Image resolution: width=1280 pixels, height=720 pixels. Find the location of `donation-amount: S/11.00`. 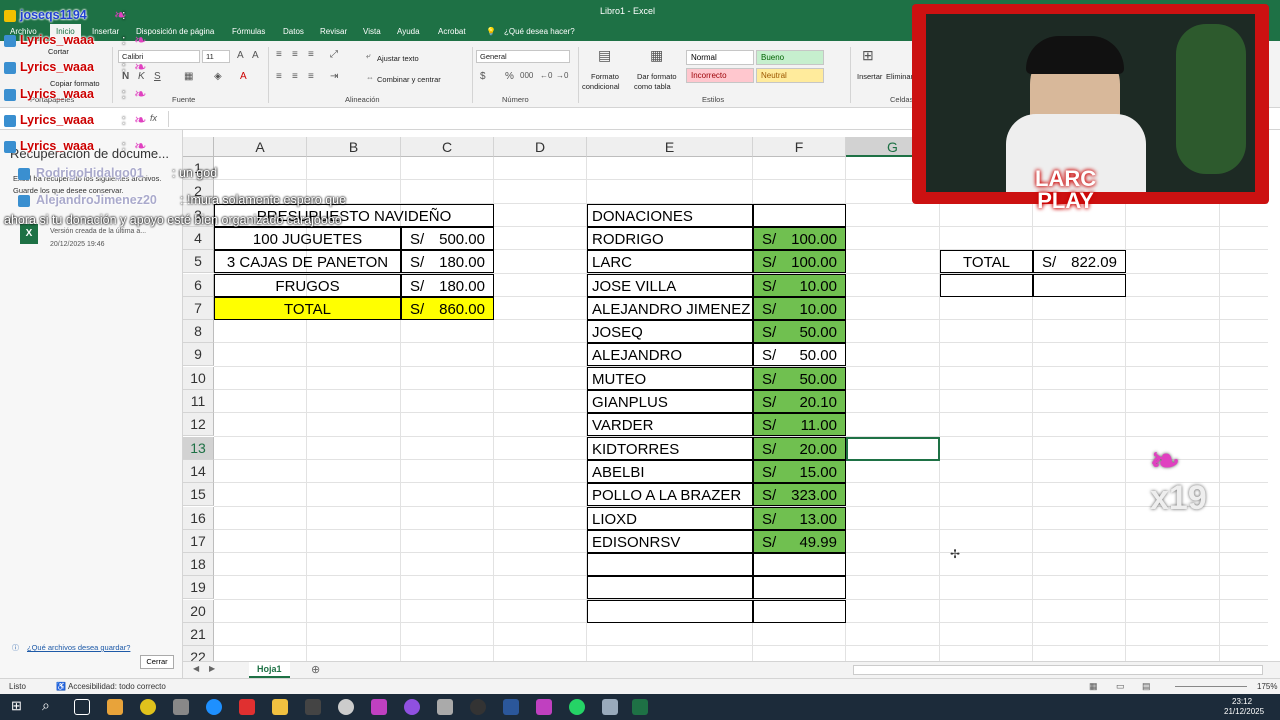

donation-amount: S/11.00 is located at coordinates (799, 425).